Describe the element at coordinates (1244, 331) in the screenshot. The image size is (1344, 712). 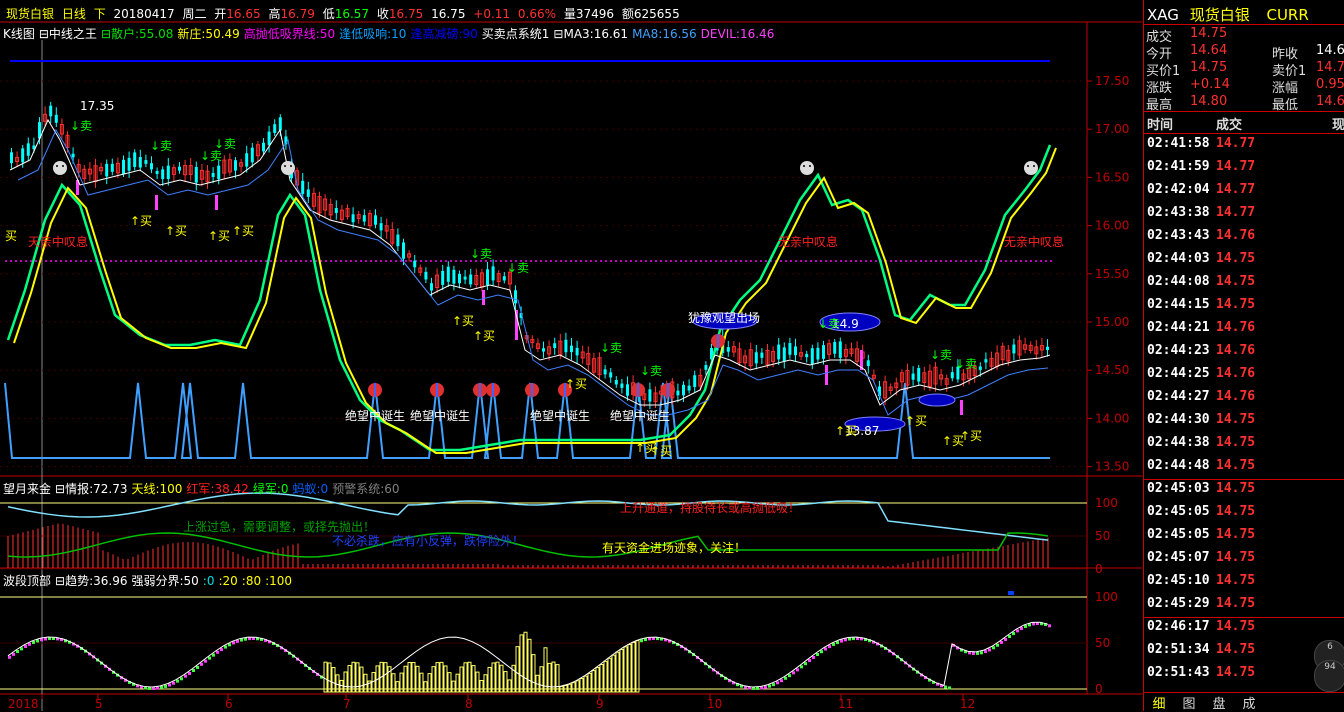
I see `tick-row: 02:44:21 14.76` at that location.